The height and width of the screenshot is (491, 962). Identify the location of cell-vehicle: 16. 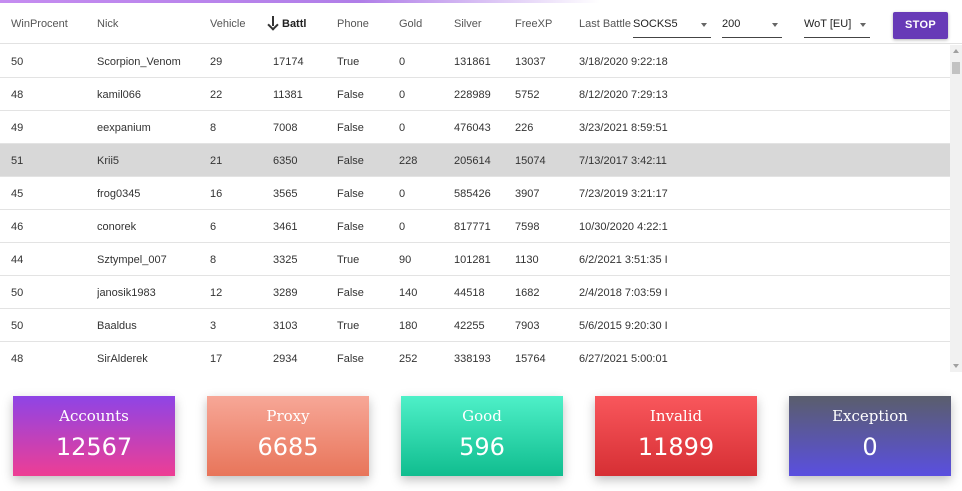
(216, 194).